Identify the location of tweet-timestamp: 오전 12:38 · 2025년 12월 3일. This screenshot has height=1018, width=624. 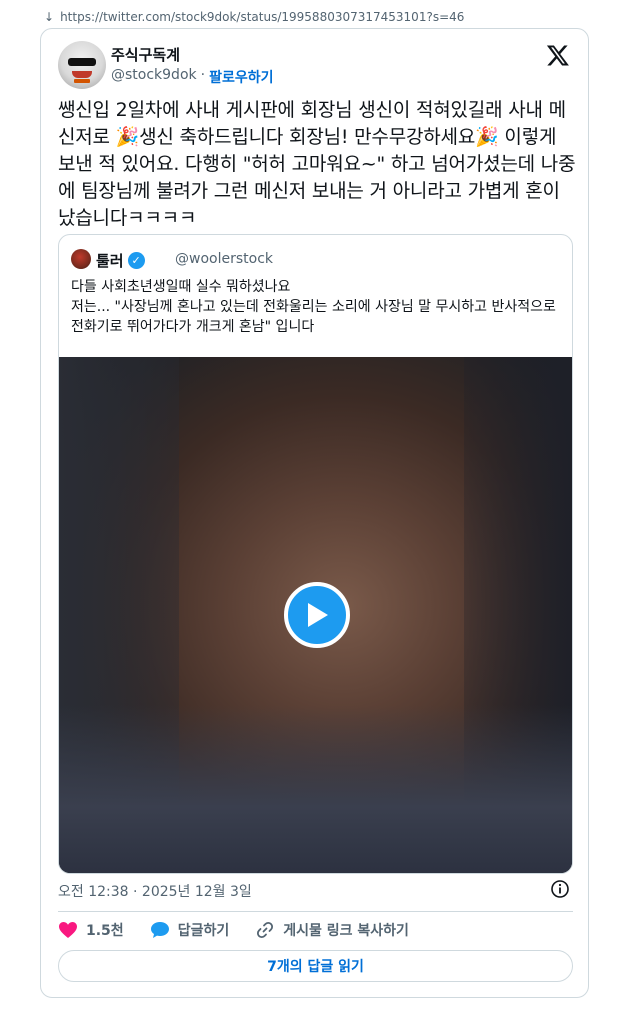
(155, 891).